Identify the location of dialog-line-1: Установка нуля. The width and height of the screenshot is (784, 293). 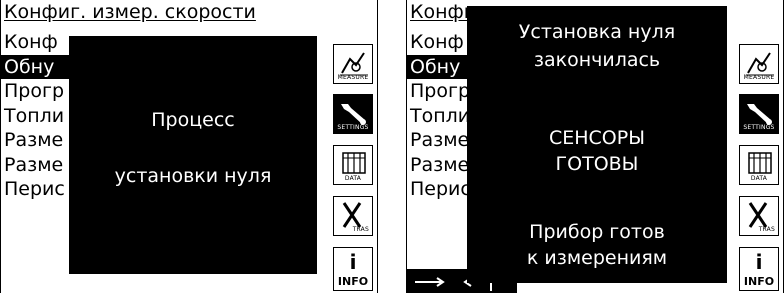
(597, 32).